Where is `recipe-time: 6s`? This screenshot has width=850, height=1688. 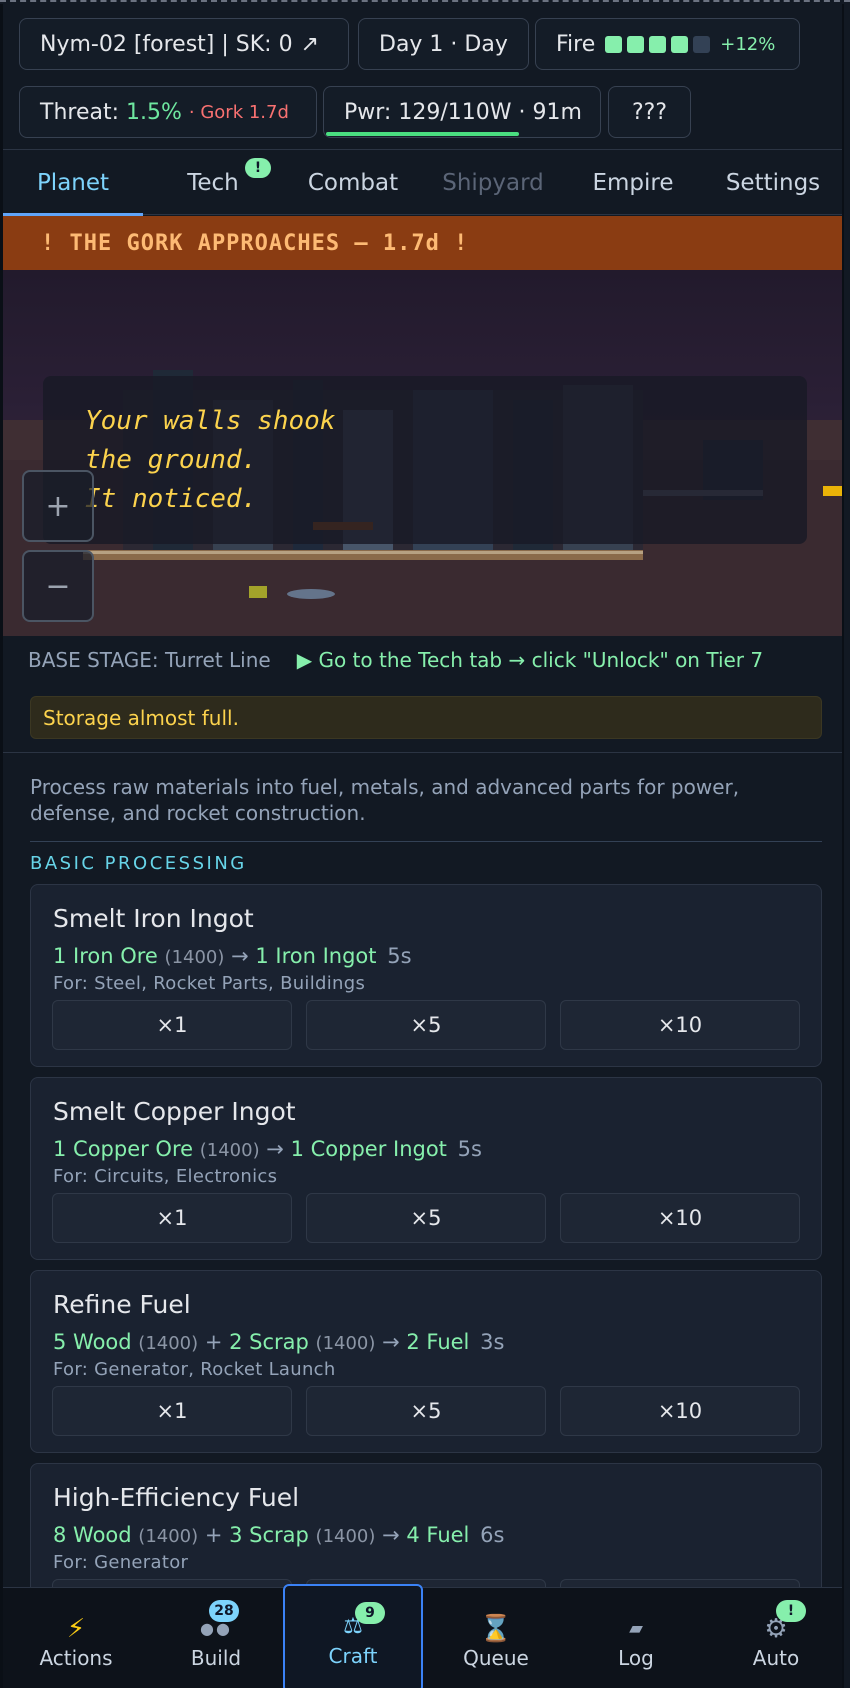 recipe-time: 6s is located at coordinates (492, 1535).